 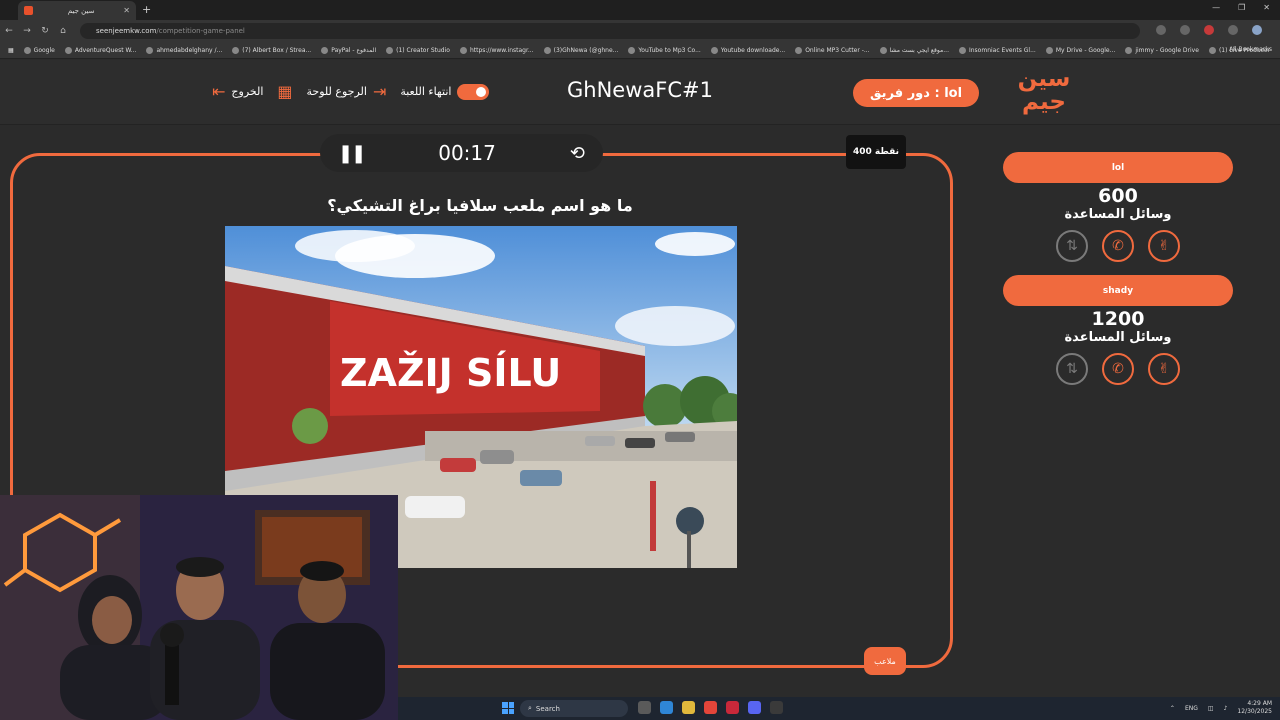 I want to click on system-tray: ⌃ ENG ◫ ♪ 4:29 AM 12/30/2025, so click(x=1221, y=708).